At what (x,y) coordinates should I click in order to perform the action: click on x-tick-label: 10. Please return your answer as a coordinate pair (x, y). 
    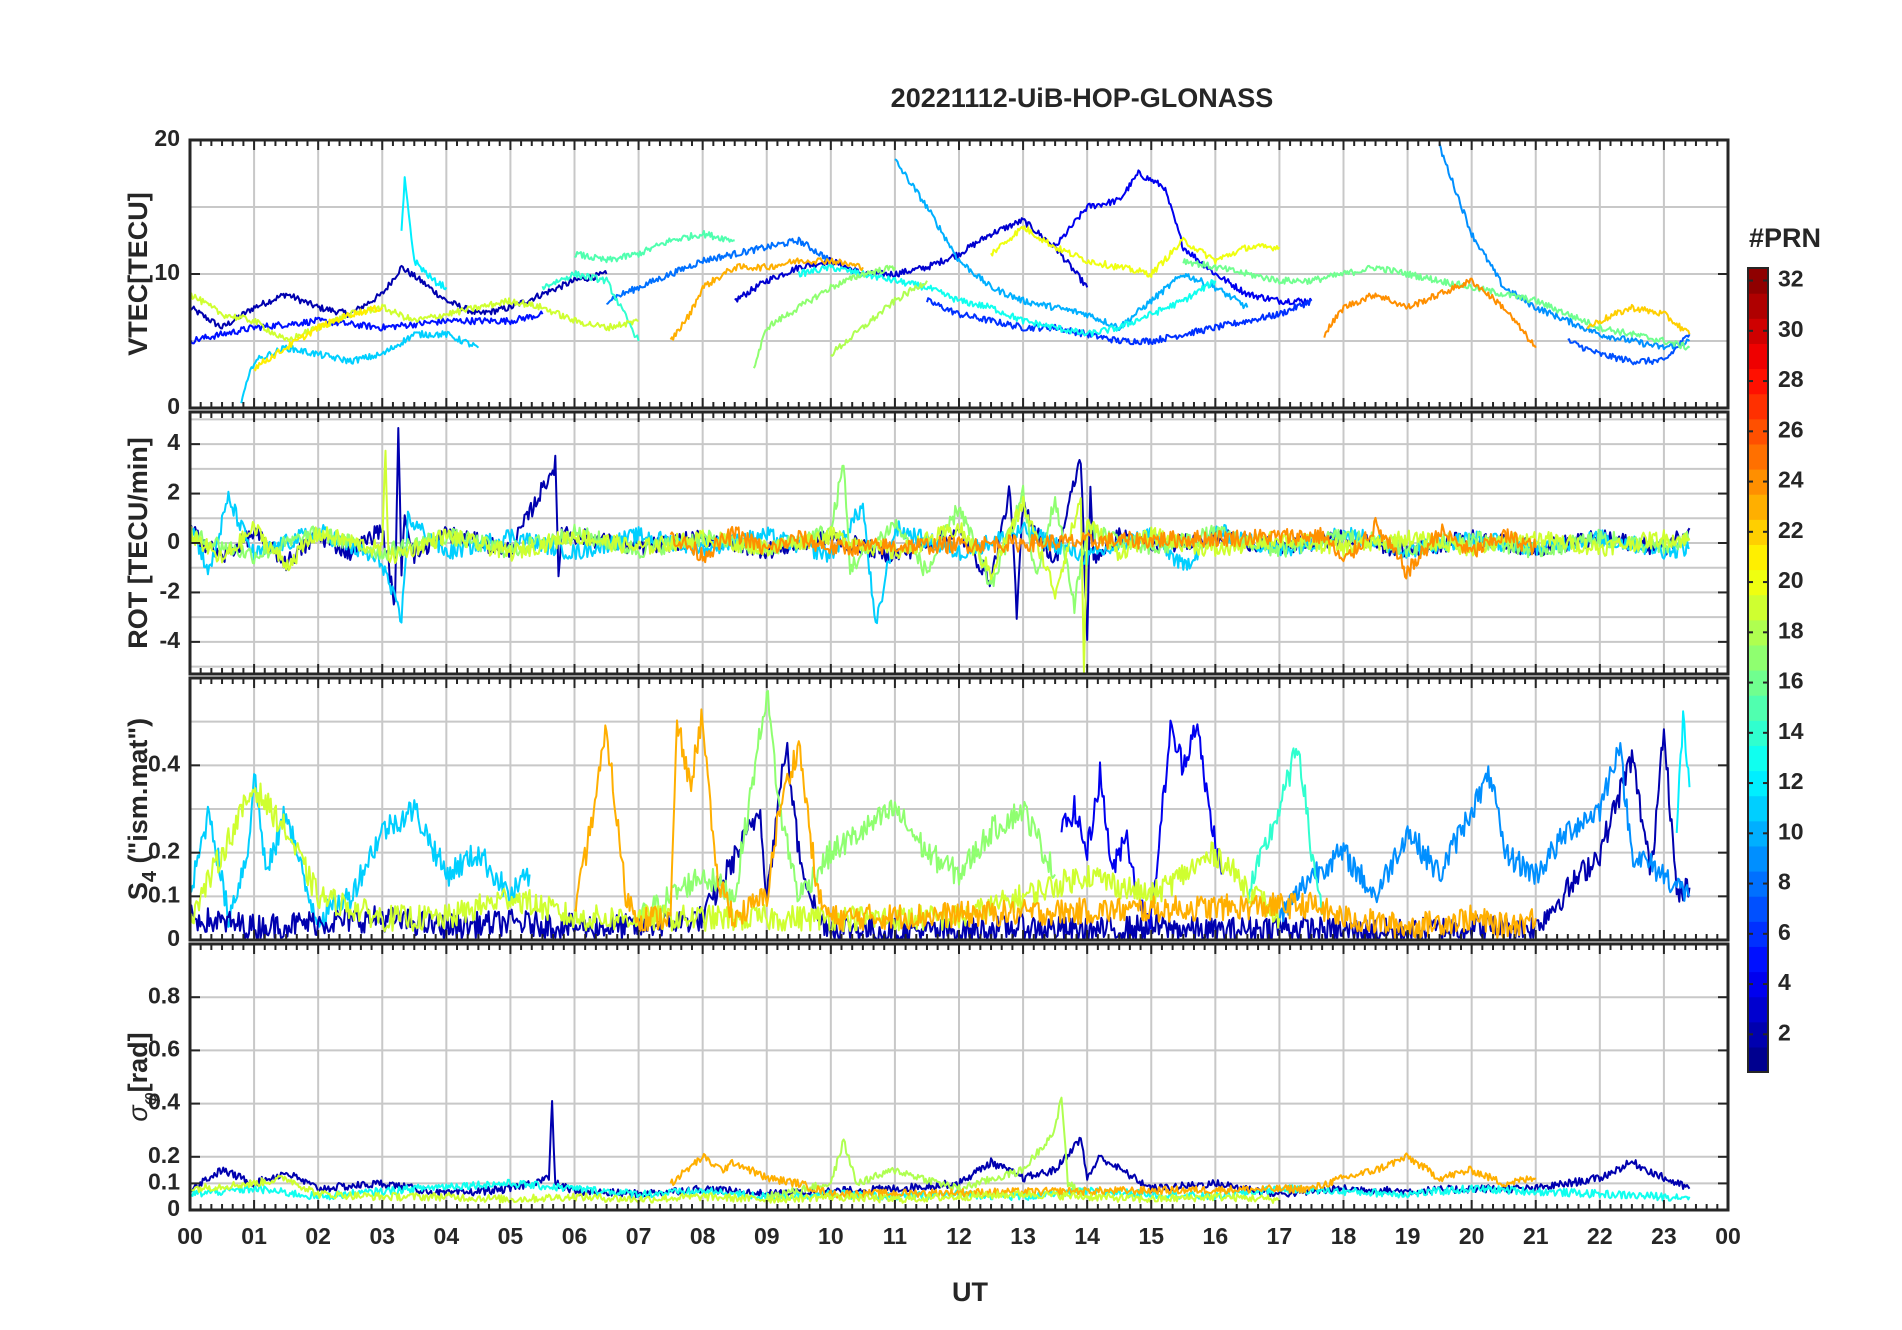
    Looking at the image, I should click on (831, 1236).